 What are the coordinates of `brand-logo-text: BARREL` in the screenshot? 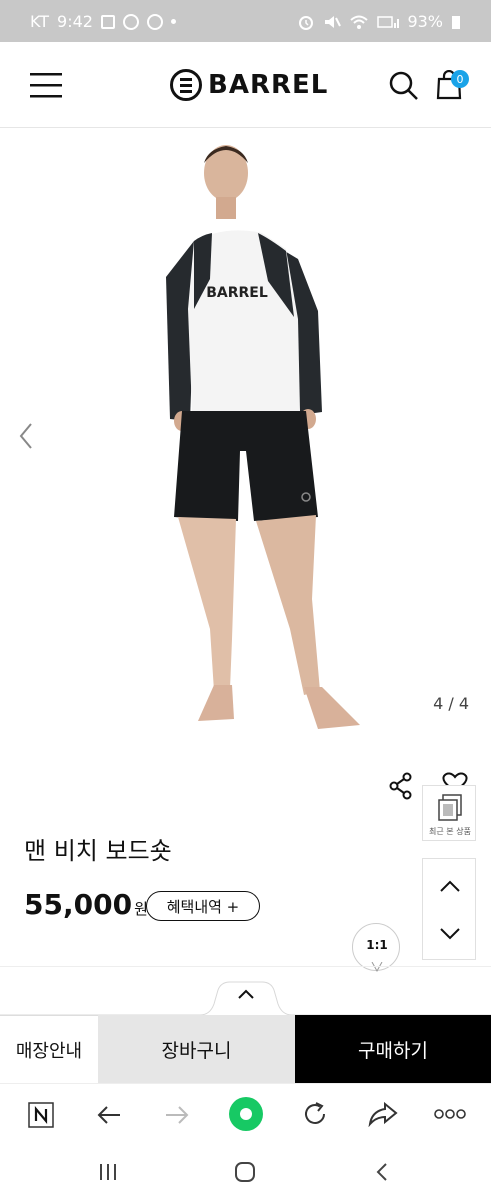 It's located at (268, 85).